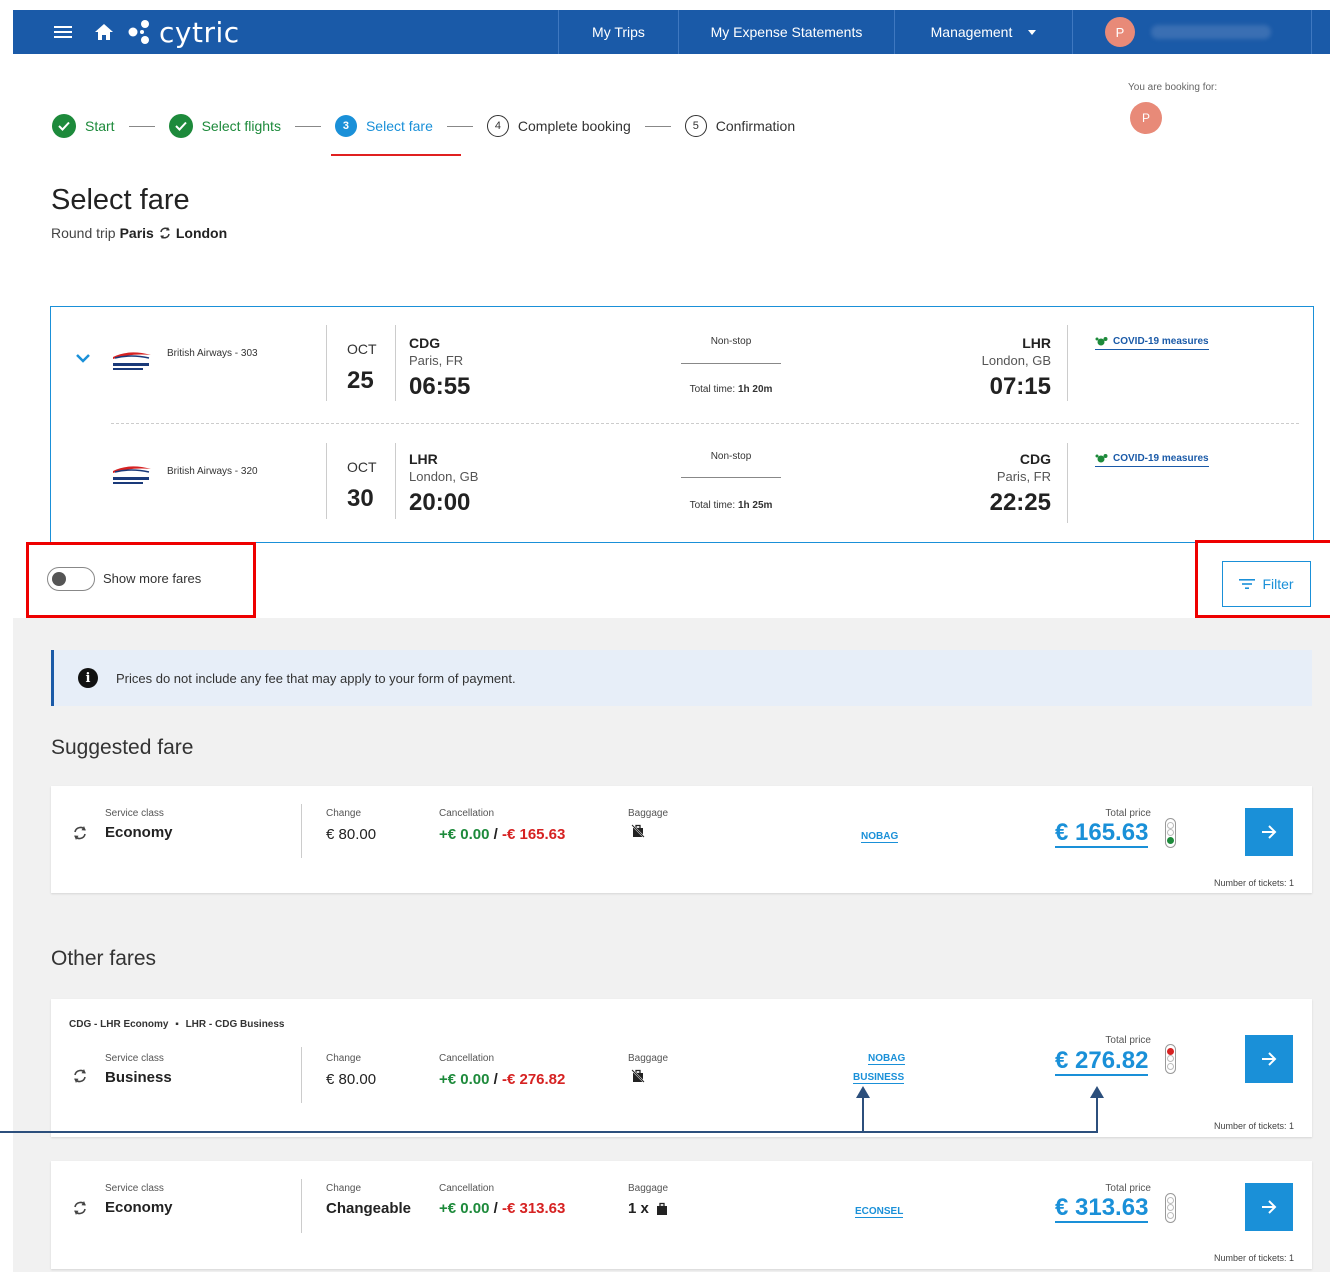  Describe the element at coordinates (211, 1024) in the screenshot. I see `route-b: LHR - CDG` at that location.